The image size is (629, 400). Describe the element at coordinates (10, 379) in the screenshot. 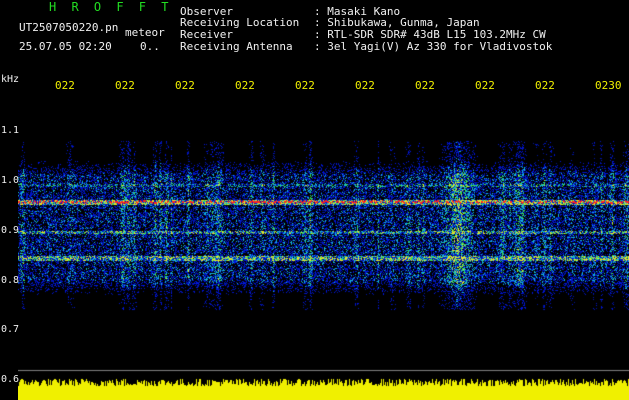

I see `y-tick-label: 0.6` at that location.